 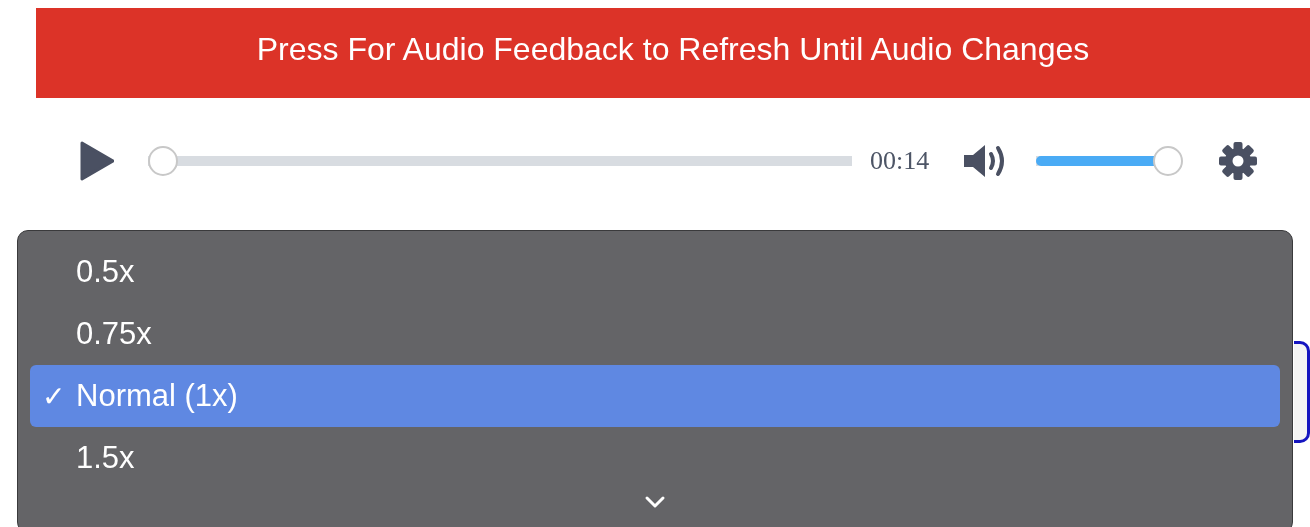 What do you see at coordinates (97, 161) in the screenshot?
I see `play-icon` at bounding box center [97, 161].